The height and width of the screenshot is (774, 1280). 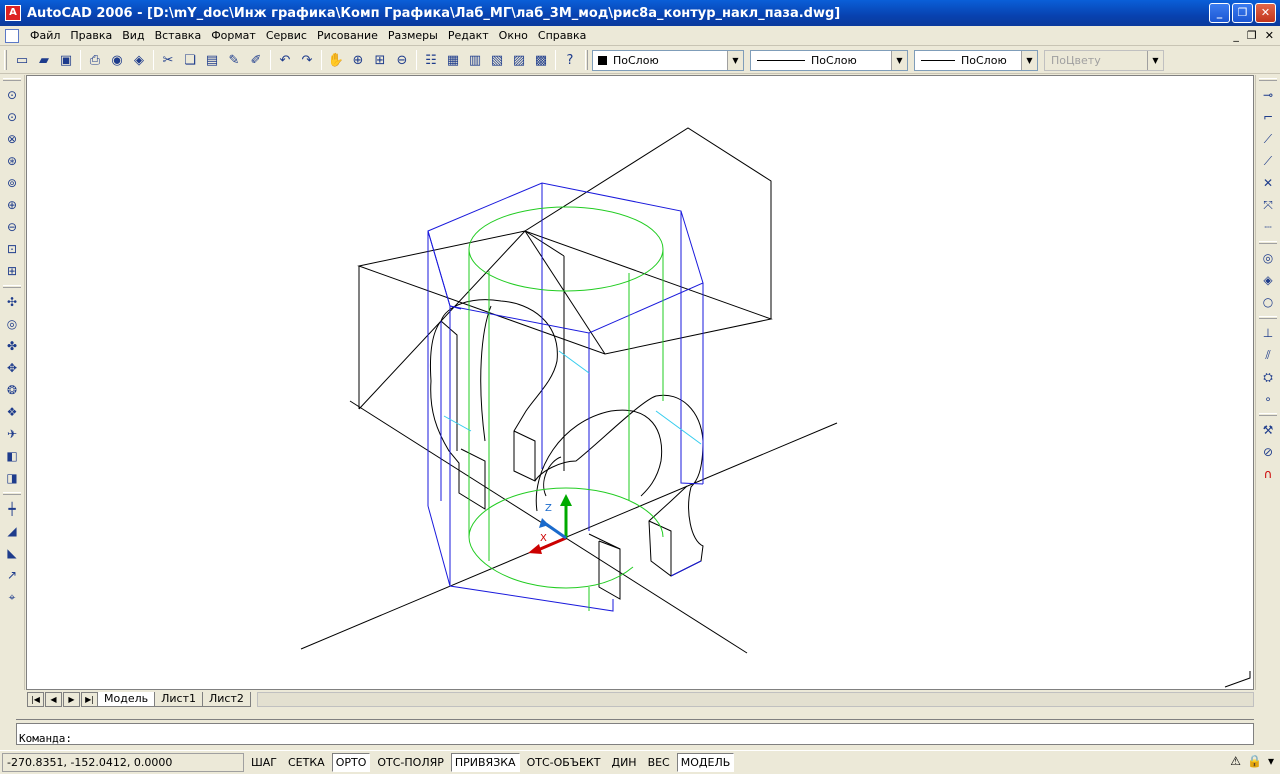 I want to click on zoom-out-icon: ⊖, so click(x=12, y=227).